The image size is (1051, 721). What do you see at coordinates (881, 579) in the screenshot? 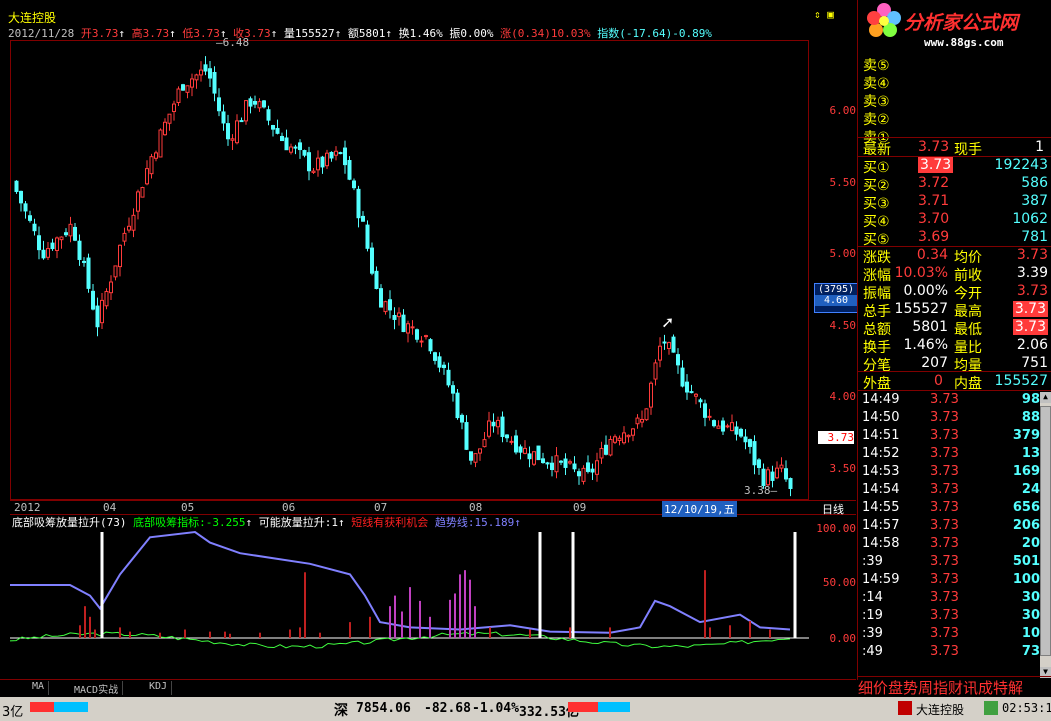
I see `tick-time: 14:59` at bounding box center [881, 579].